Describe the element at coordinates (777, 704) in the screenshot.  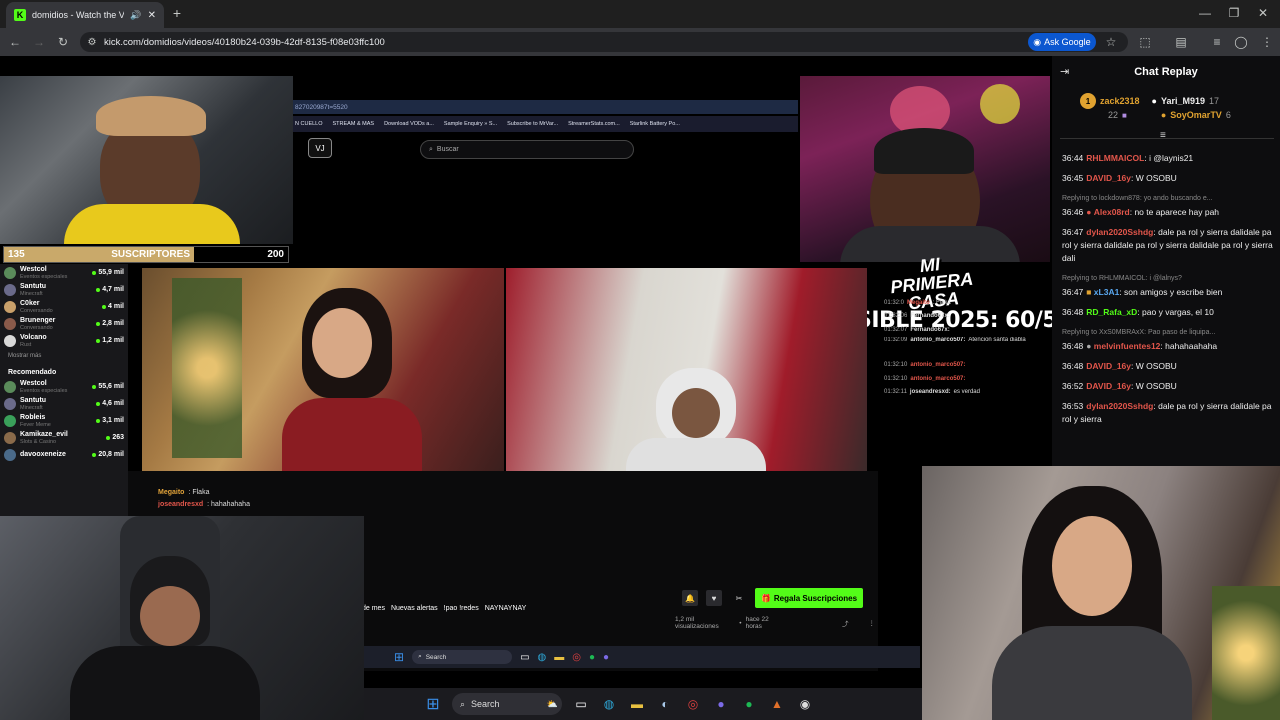
I see `app-icon: ▲` at that location.